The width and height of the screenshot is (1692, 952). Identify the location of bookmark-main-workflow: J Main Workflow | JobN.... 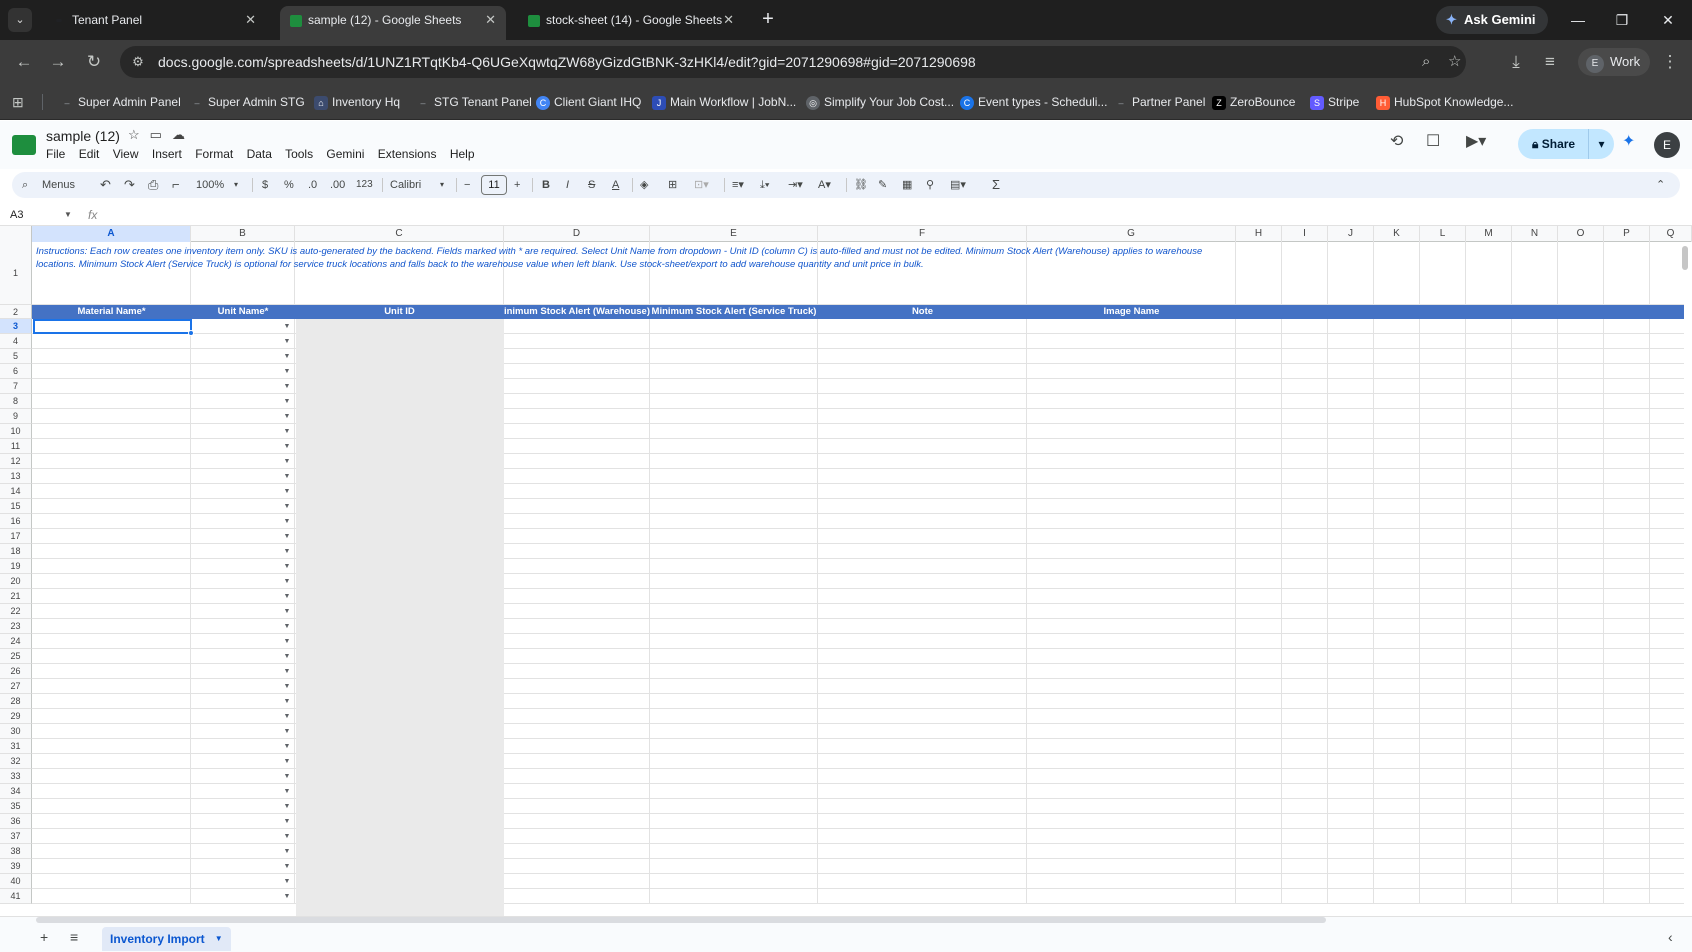
(723, 102).